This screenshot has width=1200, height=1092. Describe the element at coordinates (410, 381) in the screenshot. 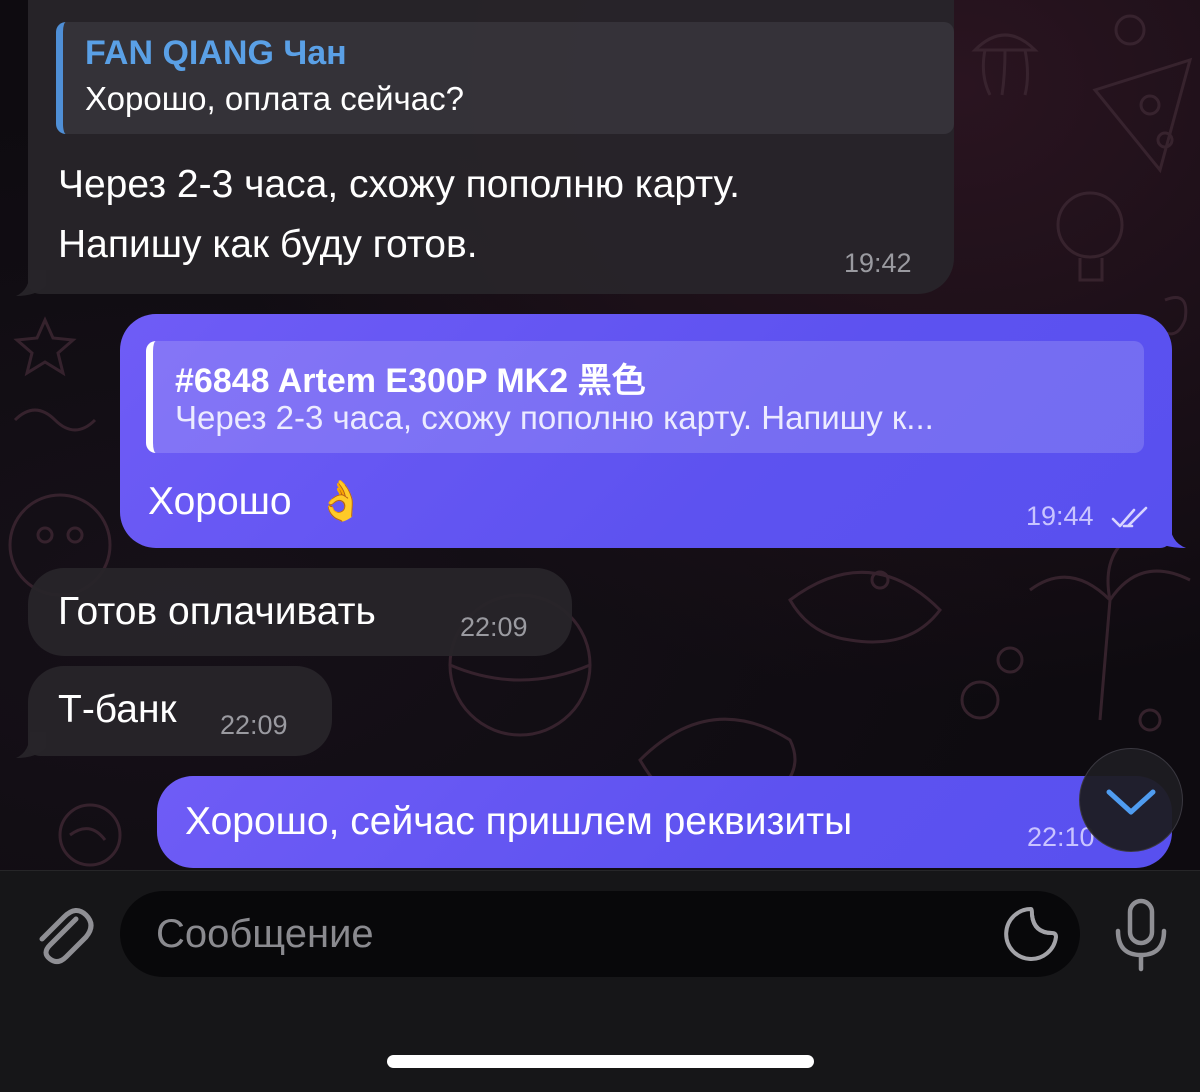

I see `reply-sender-name: #6848 Artem E300P MK2 黑色` at that location.